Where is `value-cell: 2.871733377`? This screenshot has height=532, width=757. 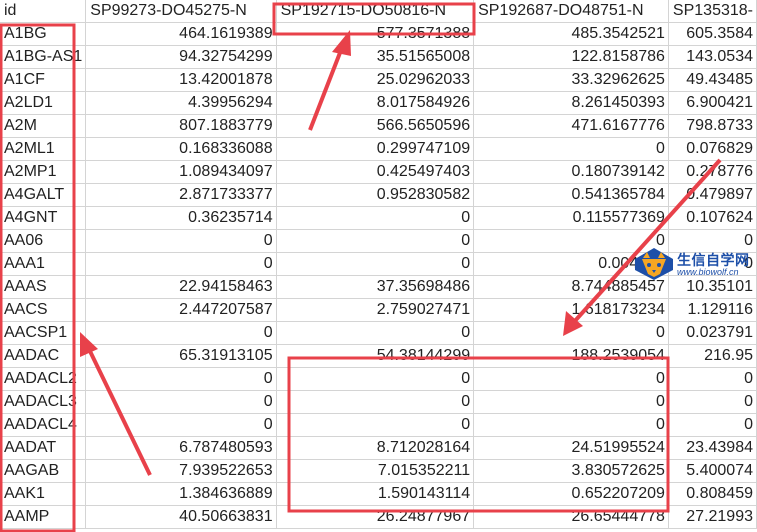 value-cell: 2.871733377 is located at coordinates (181, 195).